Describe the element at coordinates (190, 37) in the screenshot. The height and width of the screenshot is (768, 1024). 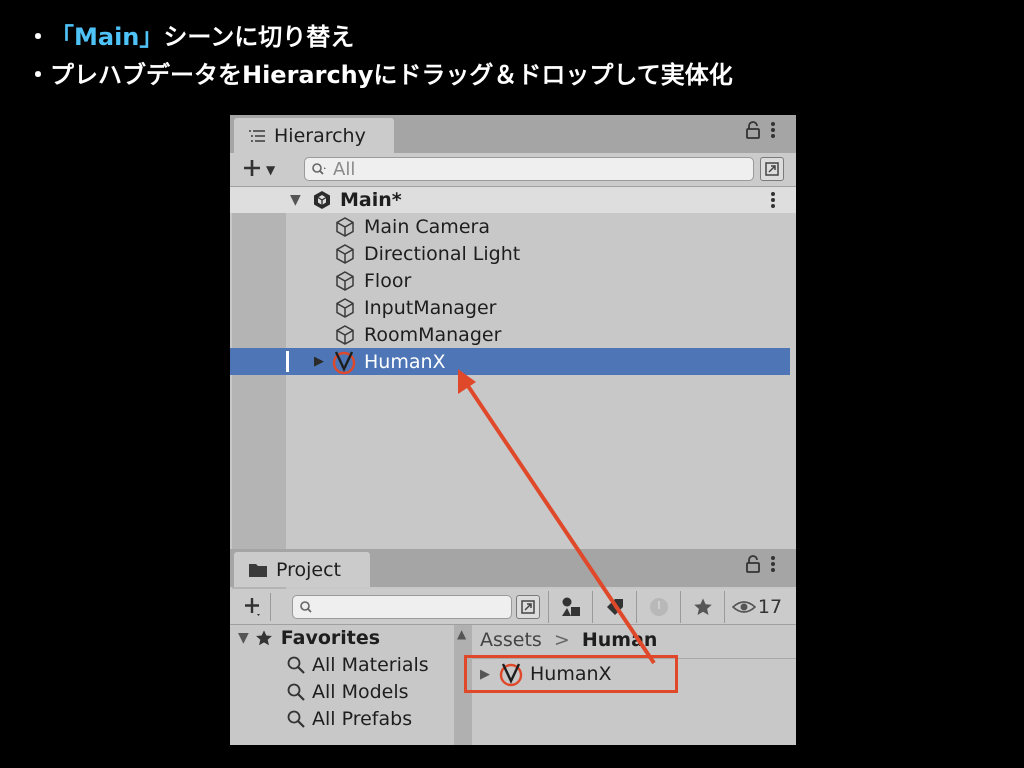
I see `bullet-1: ・「Main」シーンに切り替え` at that location.